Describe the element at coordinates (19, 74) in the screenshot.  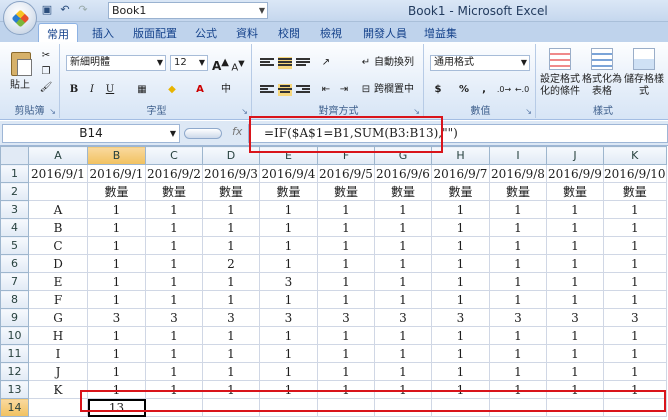
I see `paste-button: 貼上` at that location.